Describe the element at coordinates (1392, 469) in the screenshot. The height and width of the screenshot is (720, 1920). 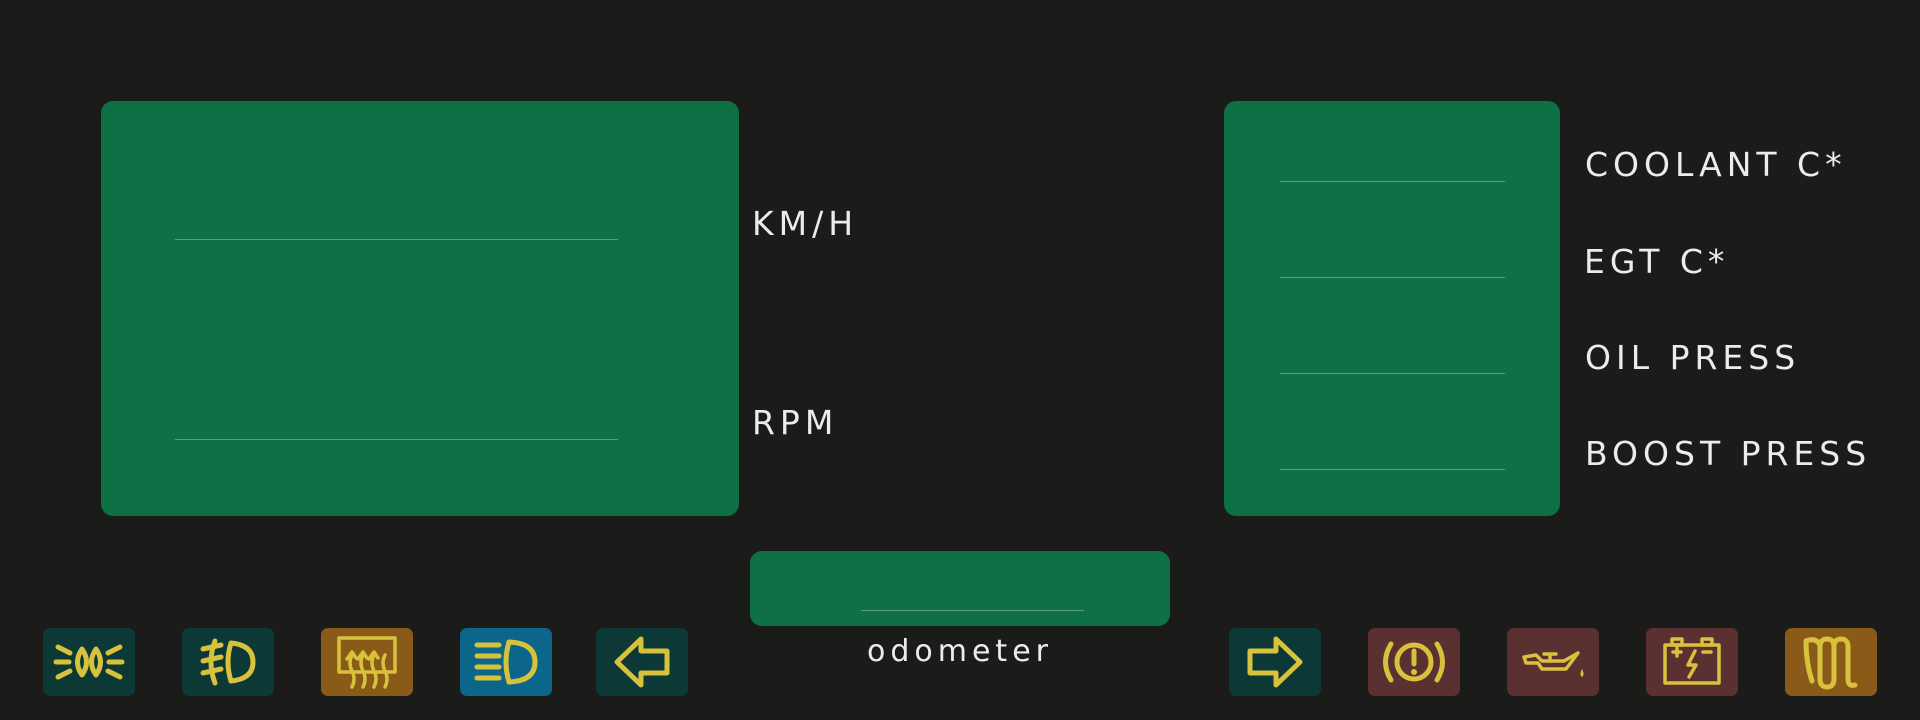
I see `boost-press-value-line` at that location.